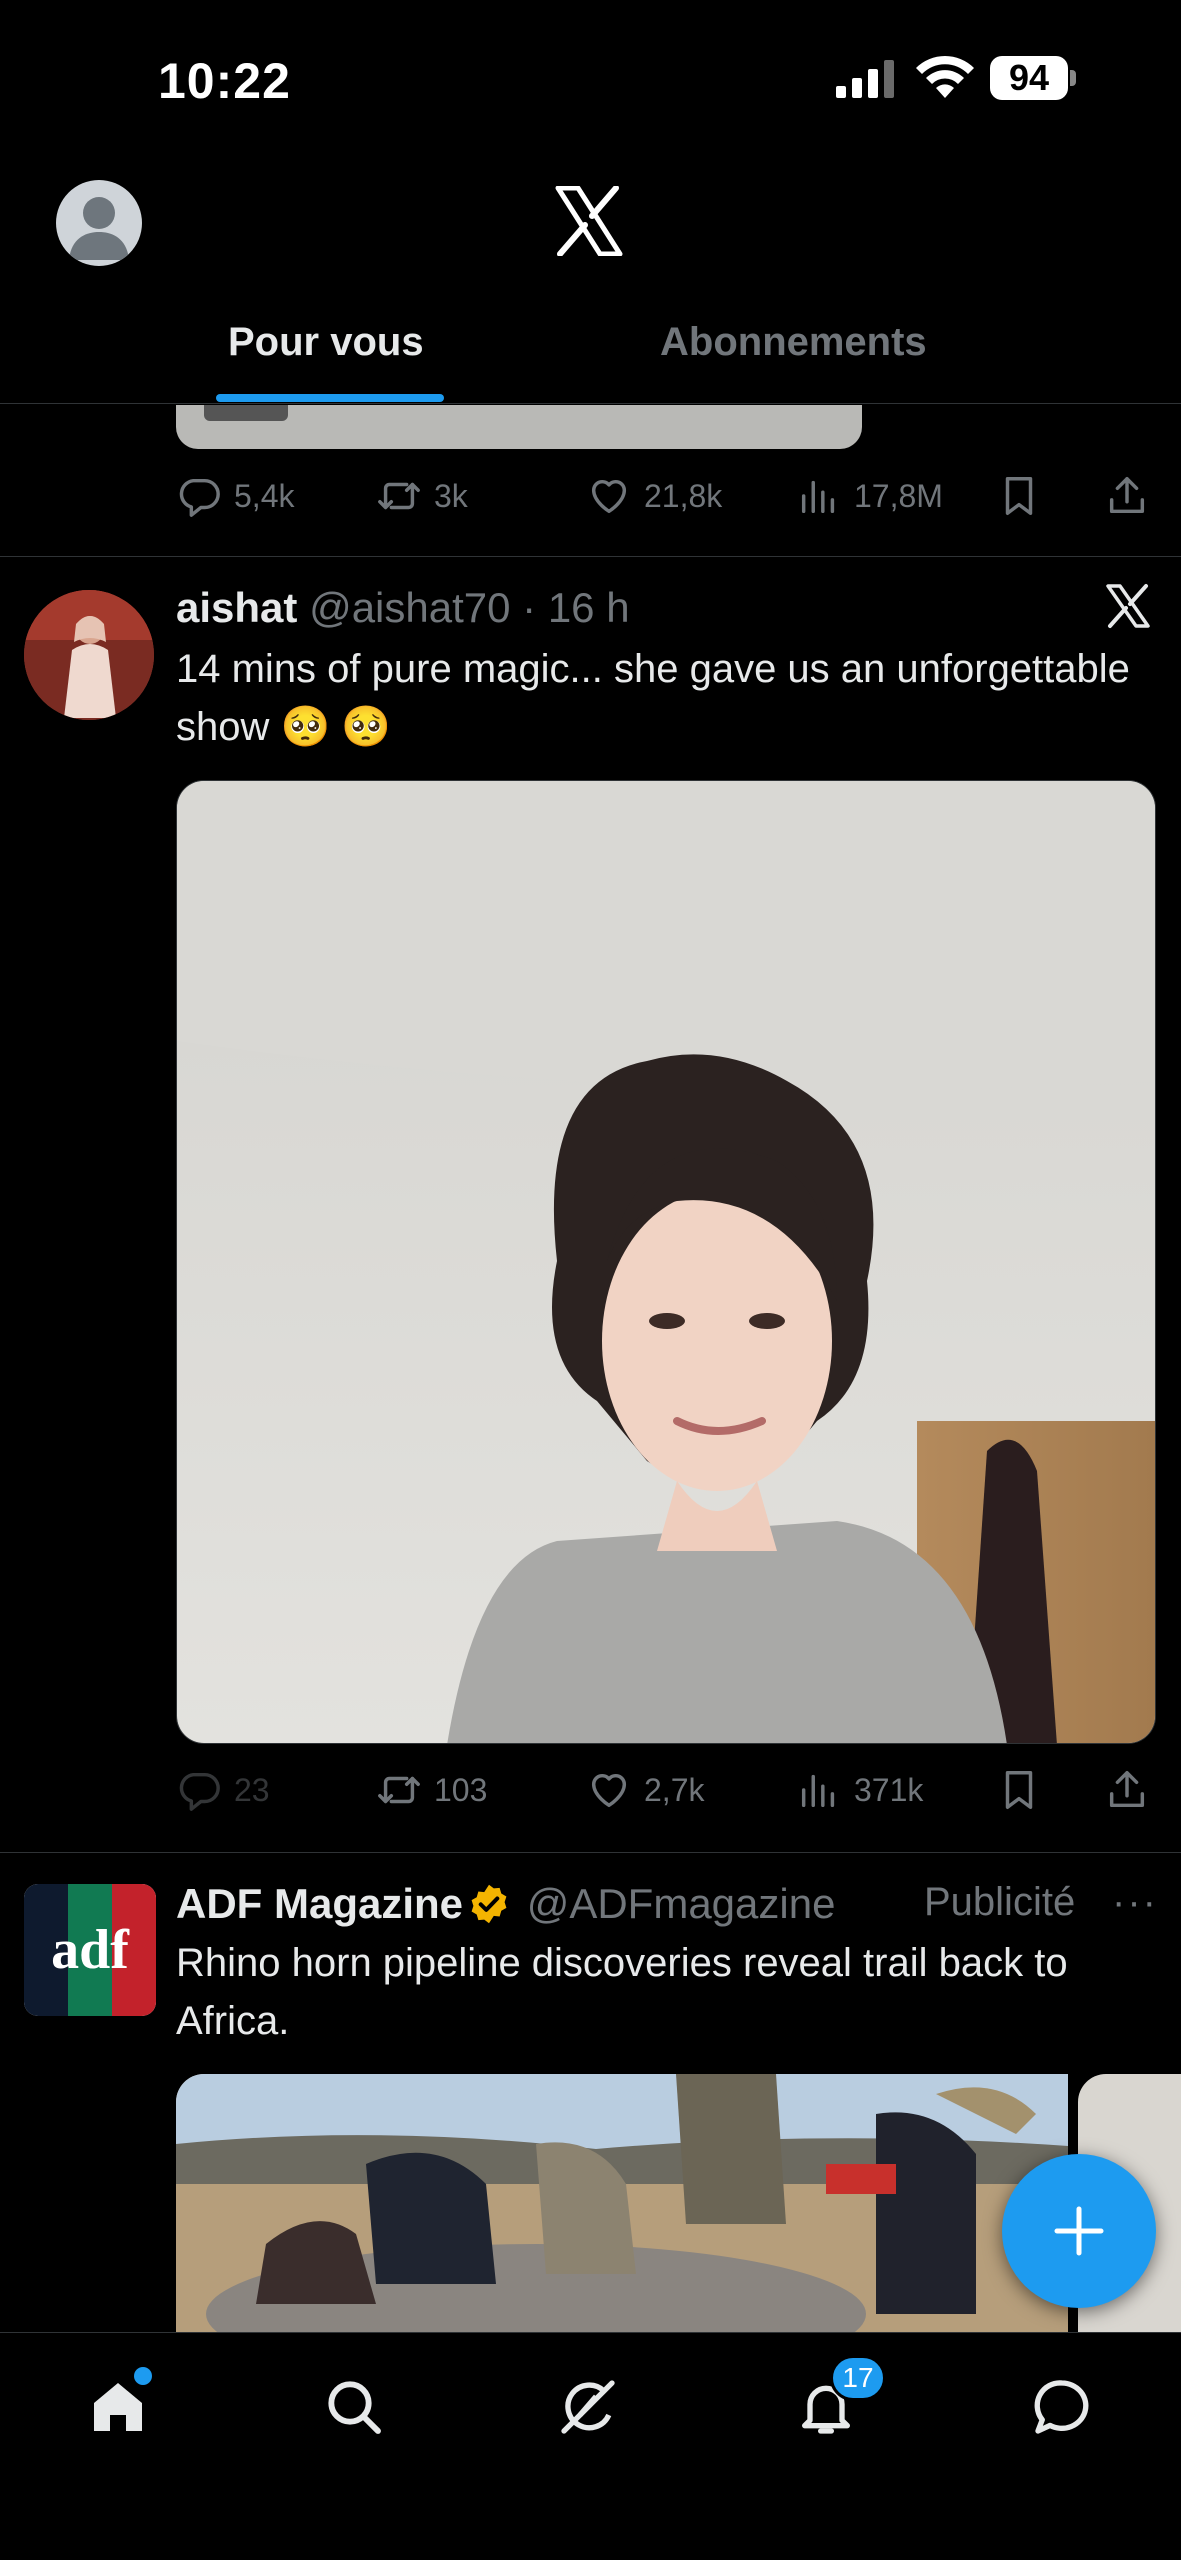 The height and width of the screenshot is (2560, 1181). Describe the element at coordinates (858, 2378) in the screenshot. I see `notifications-badge: 17` at that location.